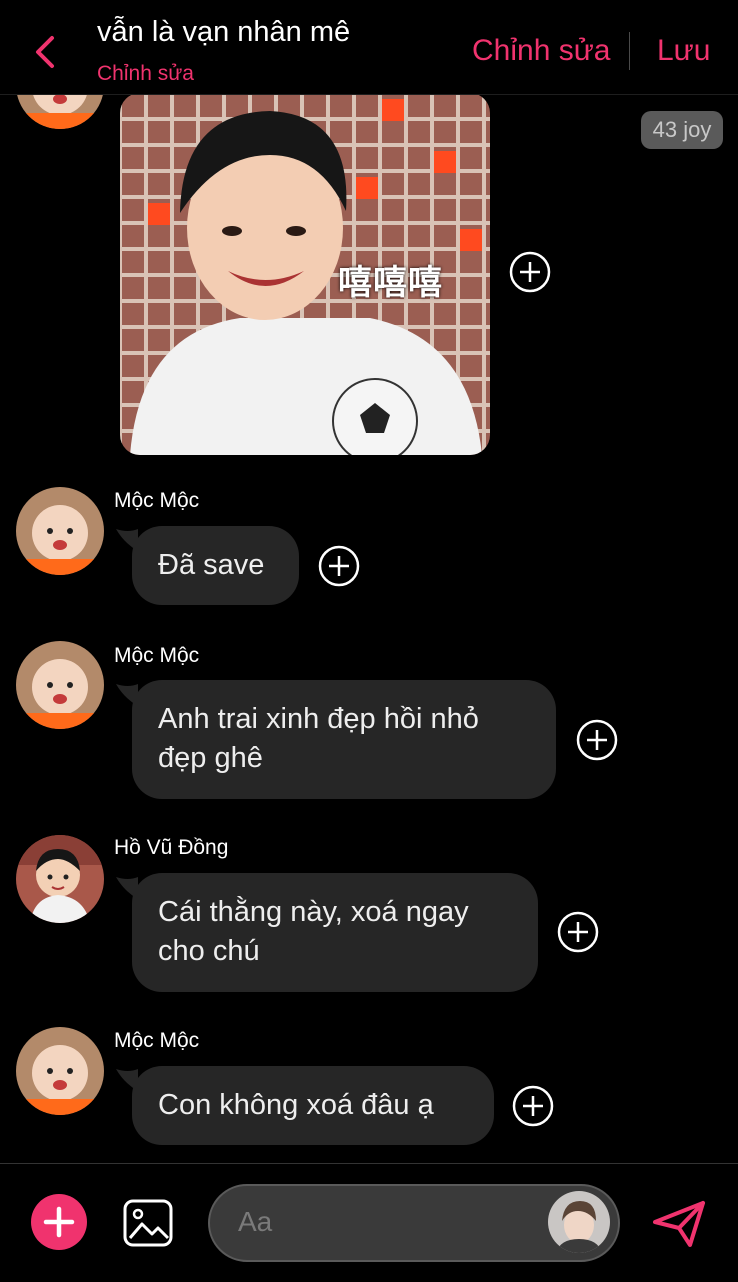 This screenshot has height=1282, width=738. Describe the element at coordinates (145, 74) in the screenshot. I see `chat-subtitle: Chỉnh sửa` at that location.